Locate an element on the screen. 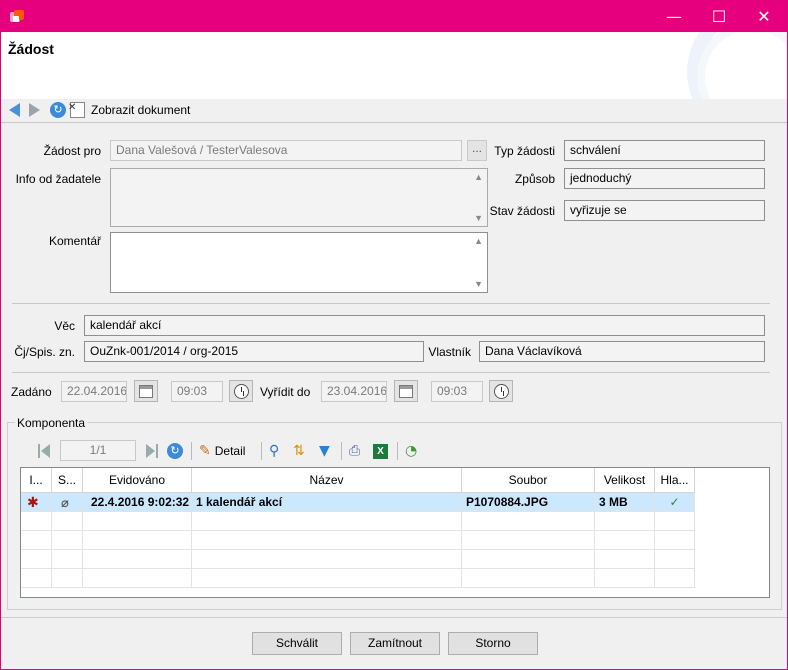 The height and width of the screenshot is (670, 788). toolbar: ↻ Zobrazit dokument is located at coordinates (394, 110).